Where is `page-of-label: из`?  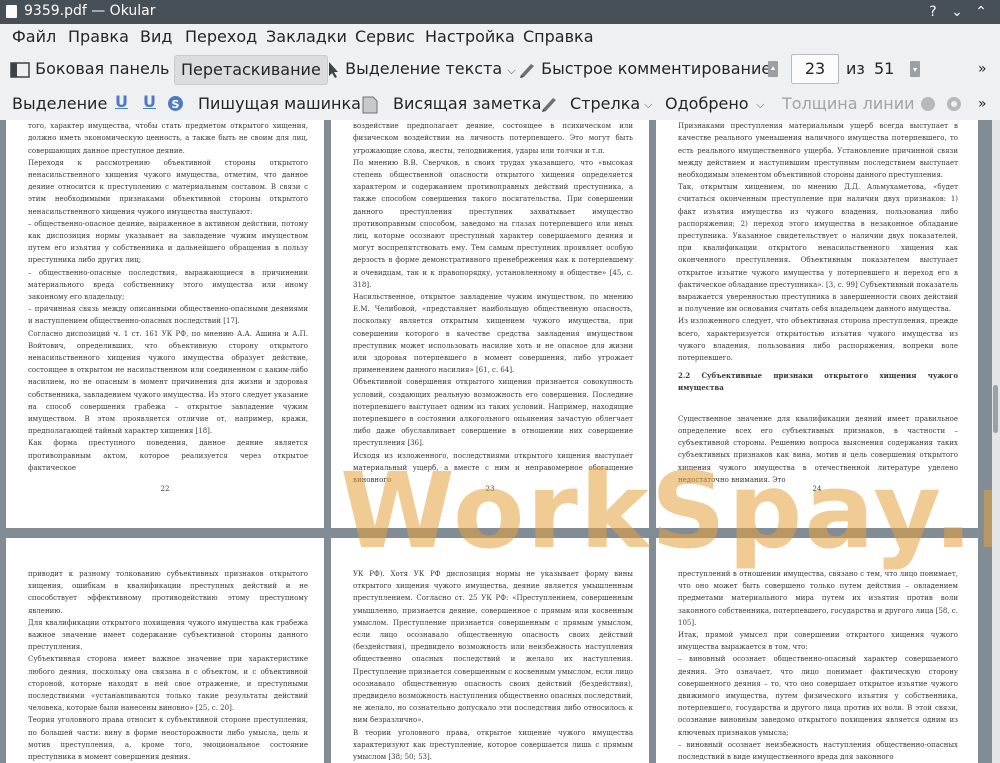
page-of-label: из is located at coordinates (855, 68).